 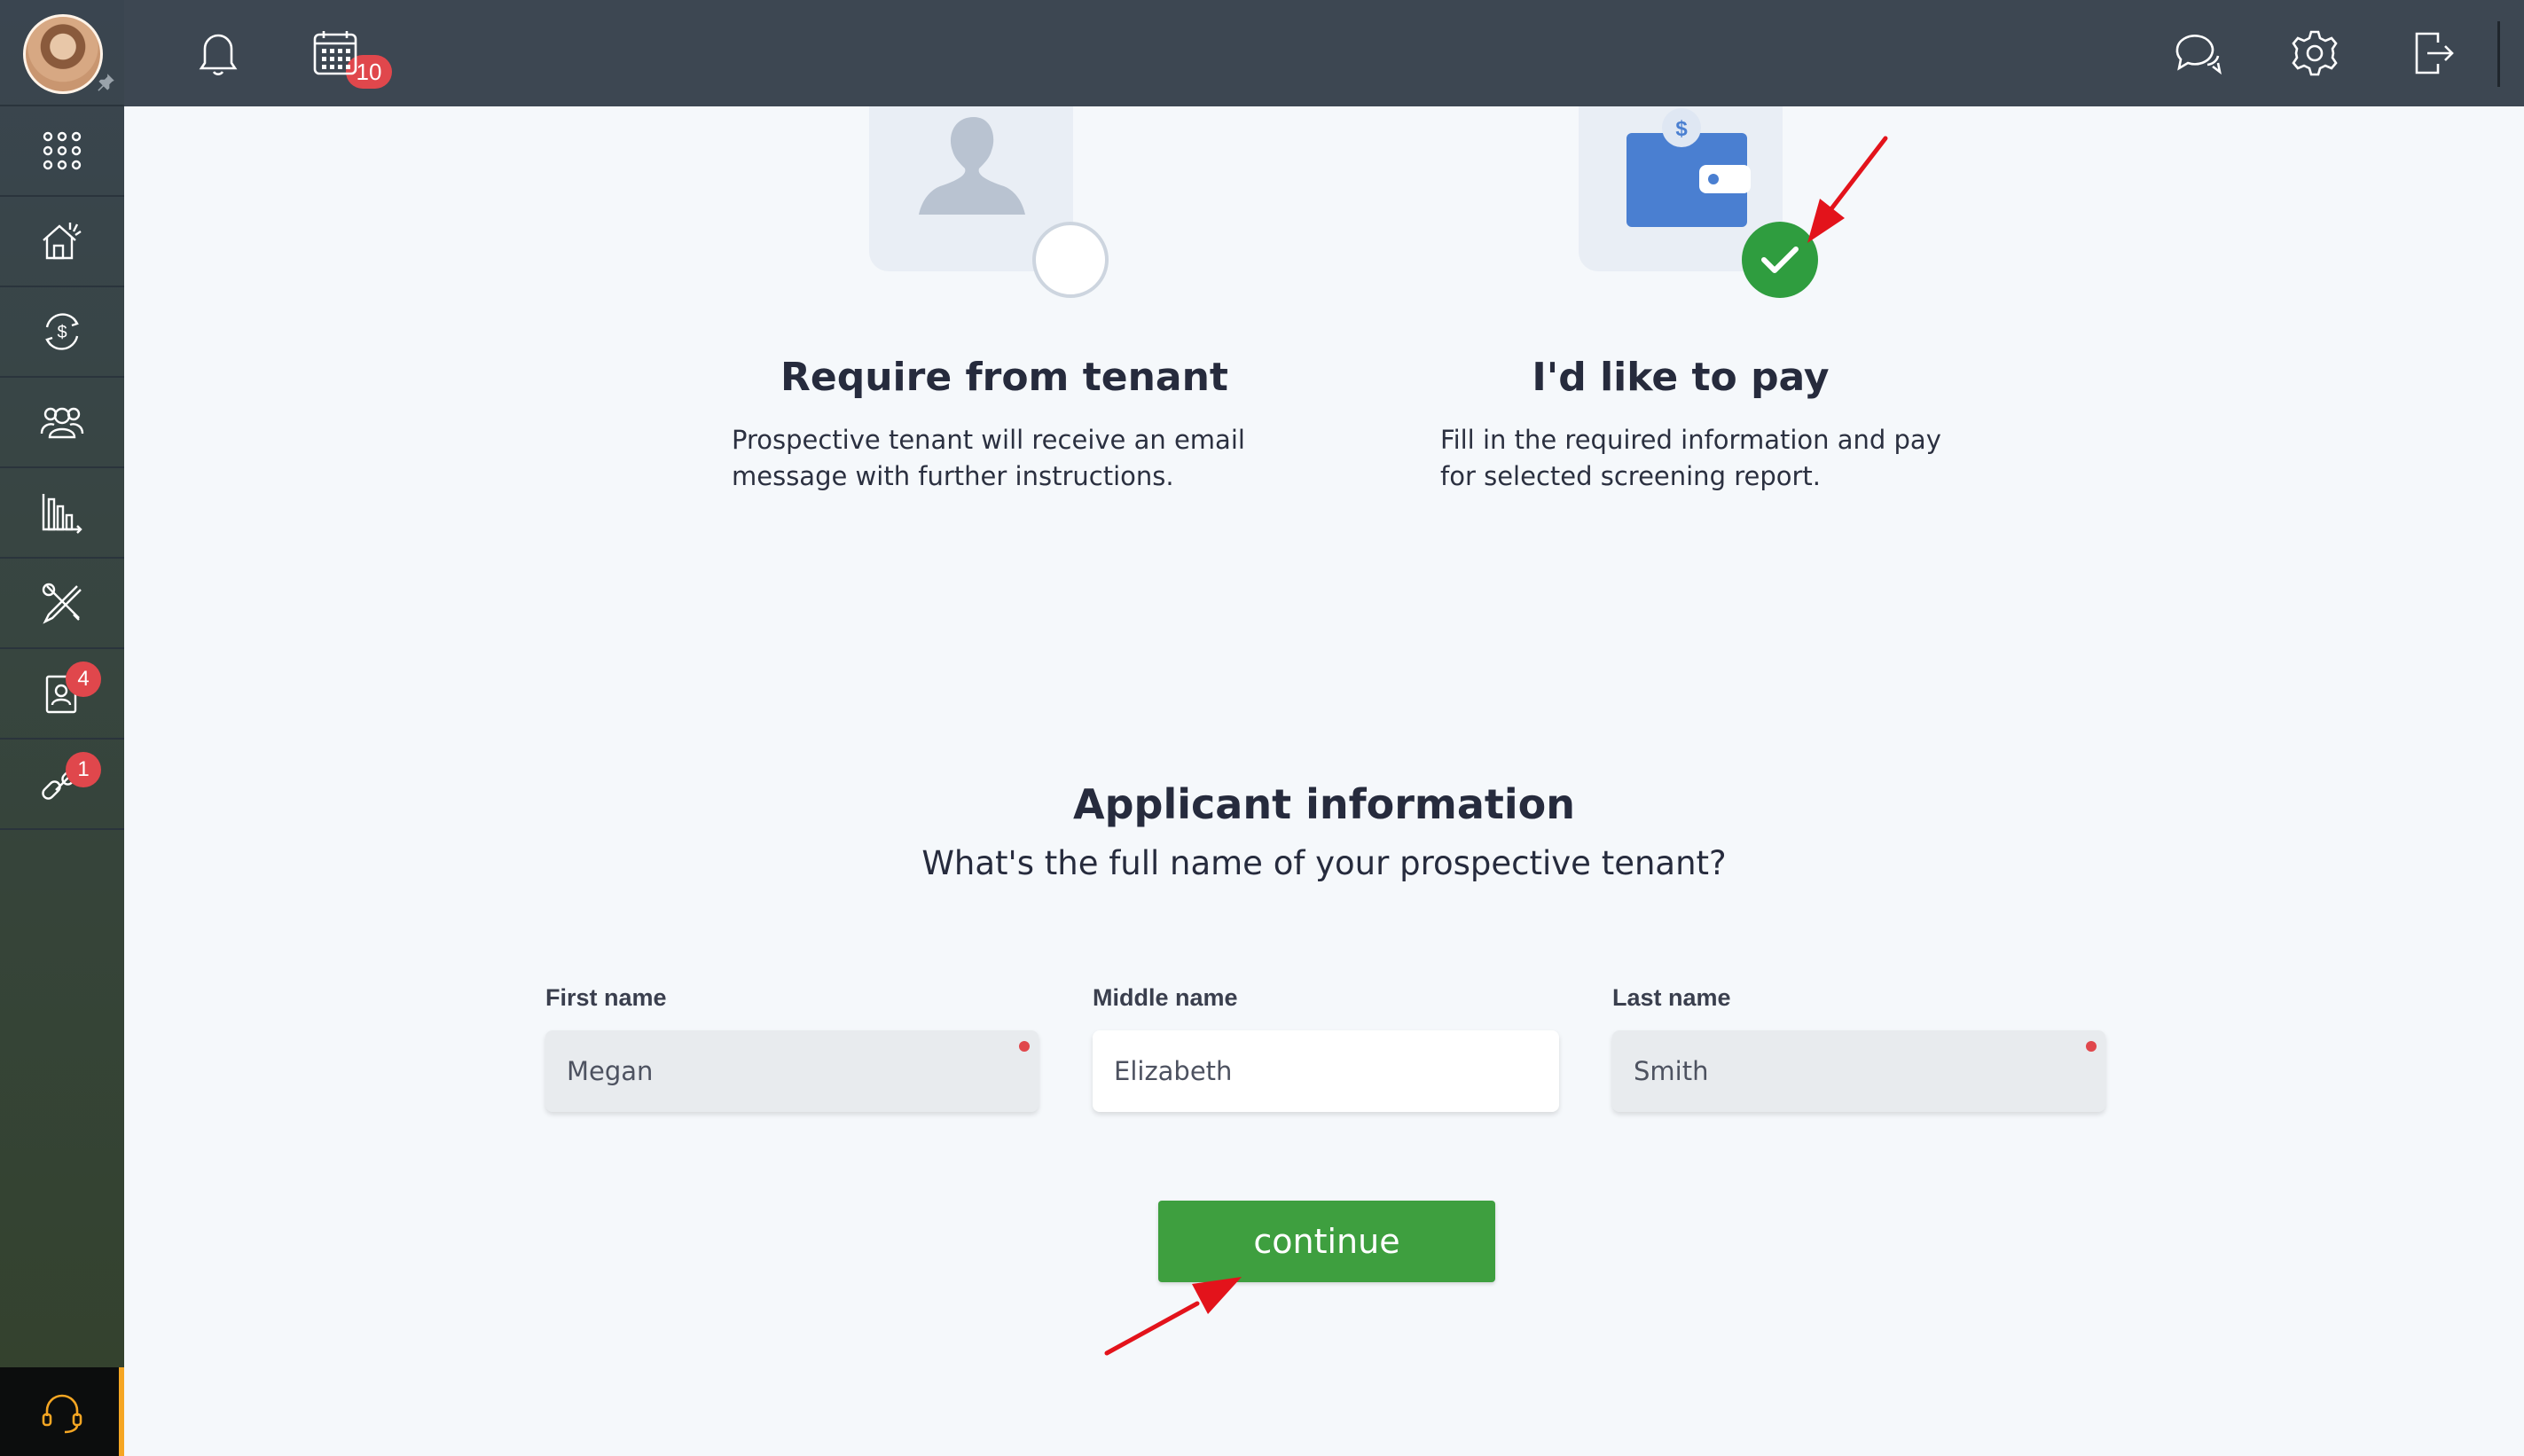 I want to click on headset-icon, so click(x=62, y=1414).